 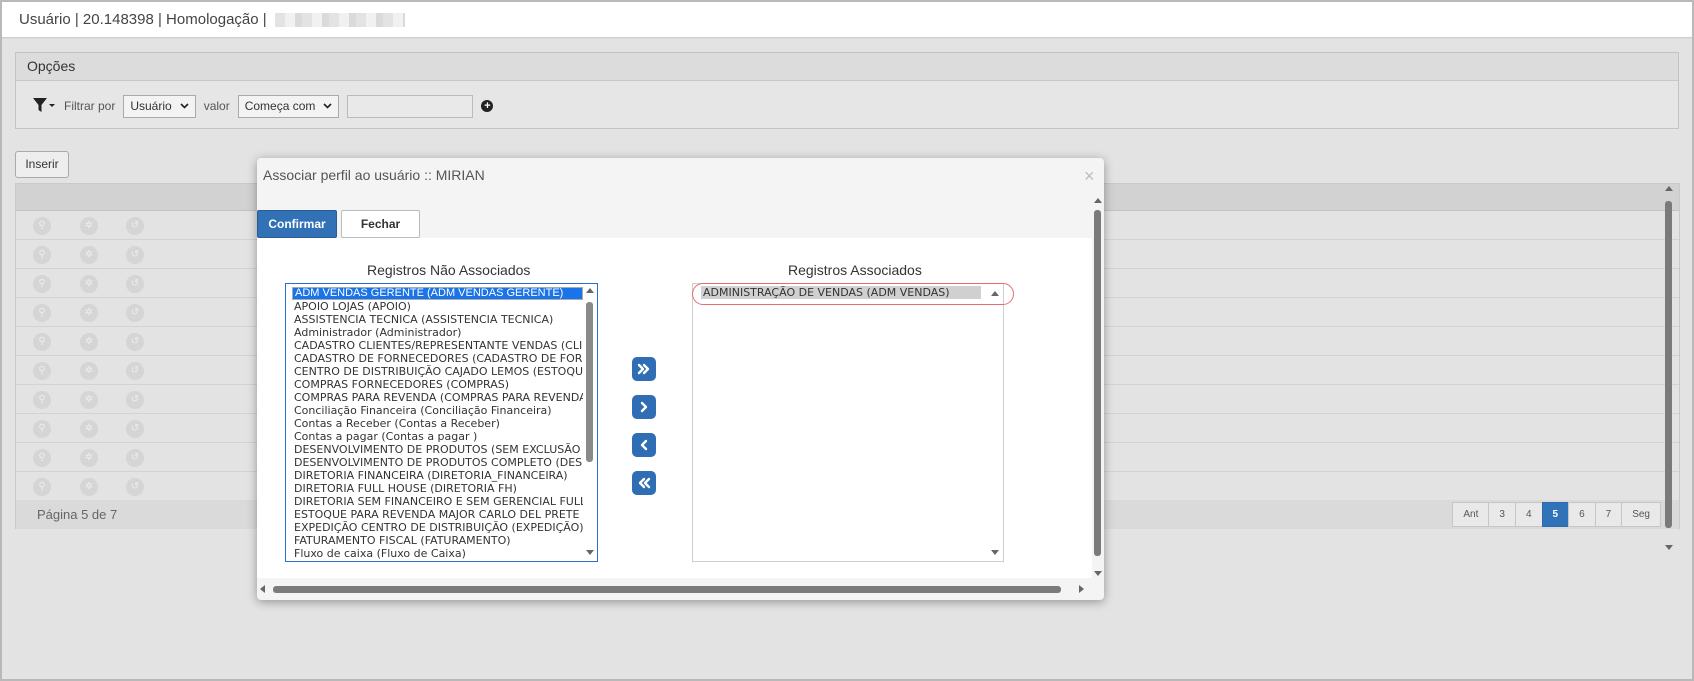 I want to click on pagination-text: Página 5 de 7, so click(x=77, y=514).